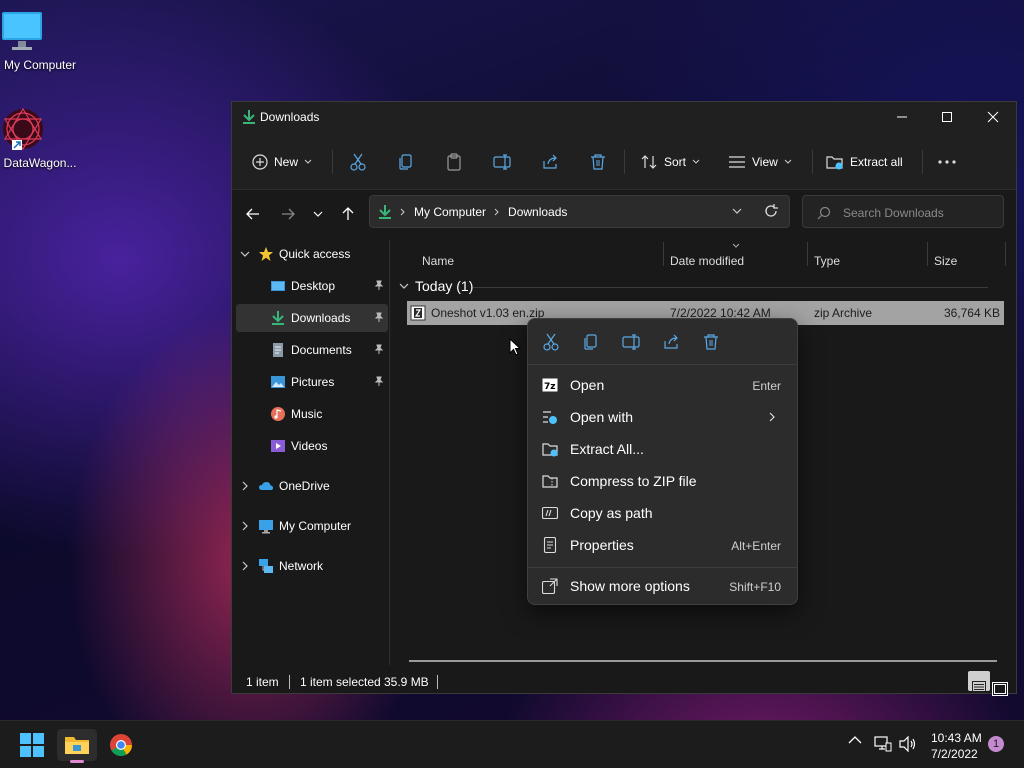 The height and width of the screenshot is (768, 1024). What do you see at coordinates (908, 744) in the screenshot?
I see `volume-icon` at bounding box center [908, 744].